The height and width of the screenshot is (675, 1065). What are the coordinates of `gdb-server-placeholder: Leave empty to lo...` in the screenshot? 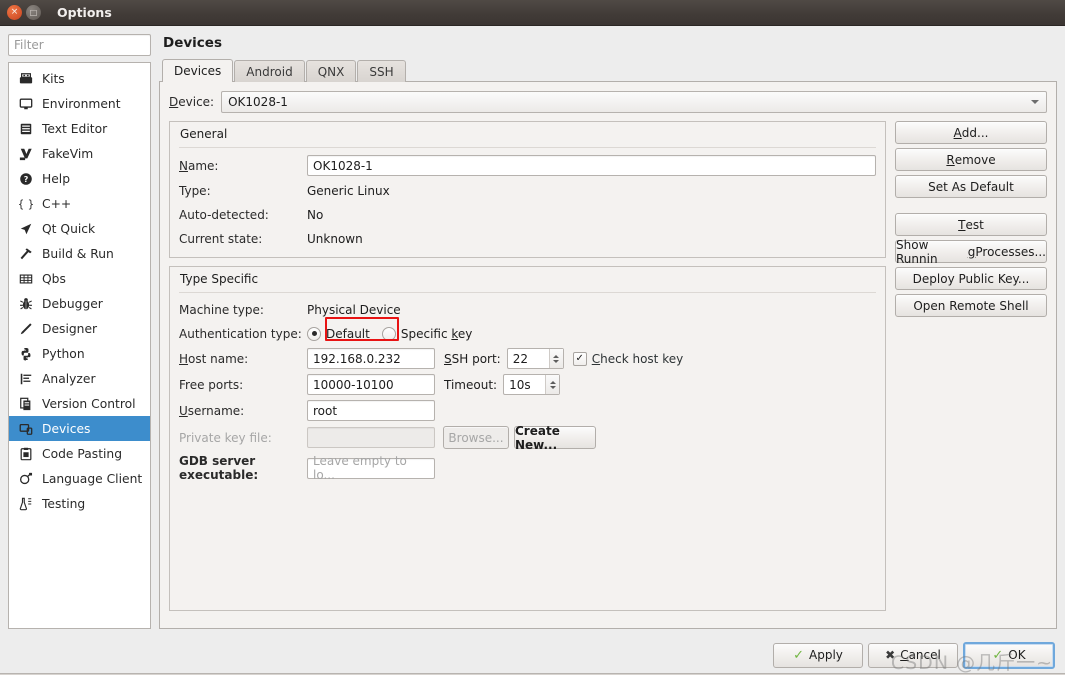 It's located at (360, 468).